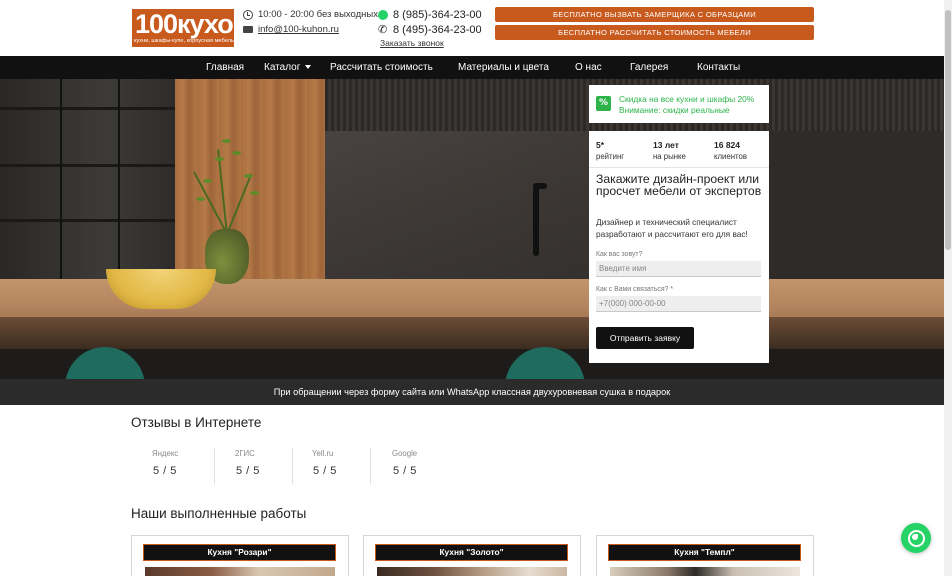 This screenshot has height=576, width=952. Describe the element at coordinates (600, 145) in the screenshot. I see `stat-value: 5*` at that location.